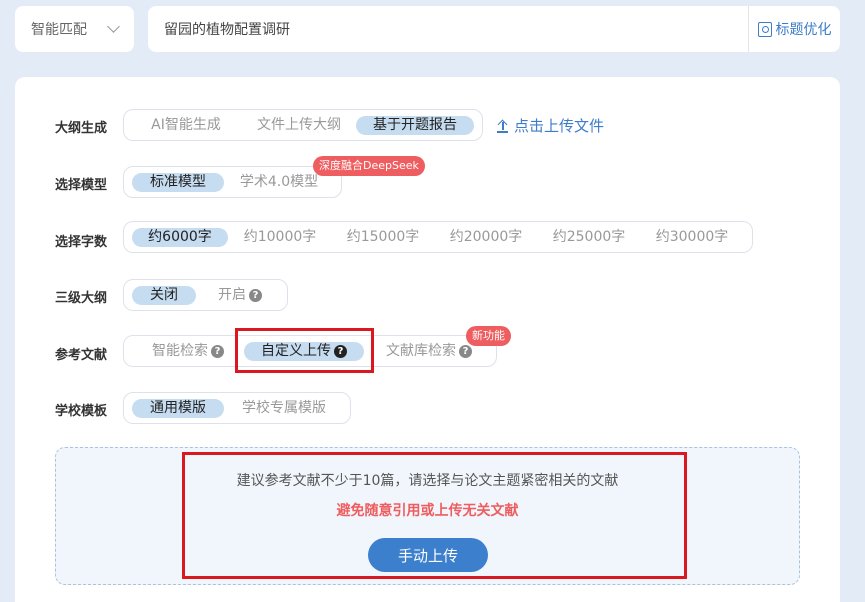  I want to click on upload-file-link: 点击上传文件, so click(550, 125).